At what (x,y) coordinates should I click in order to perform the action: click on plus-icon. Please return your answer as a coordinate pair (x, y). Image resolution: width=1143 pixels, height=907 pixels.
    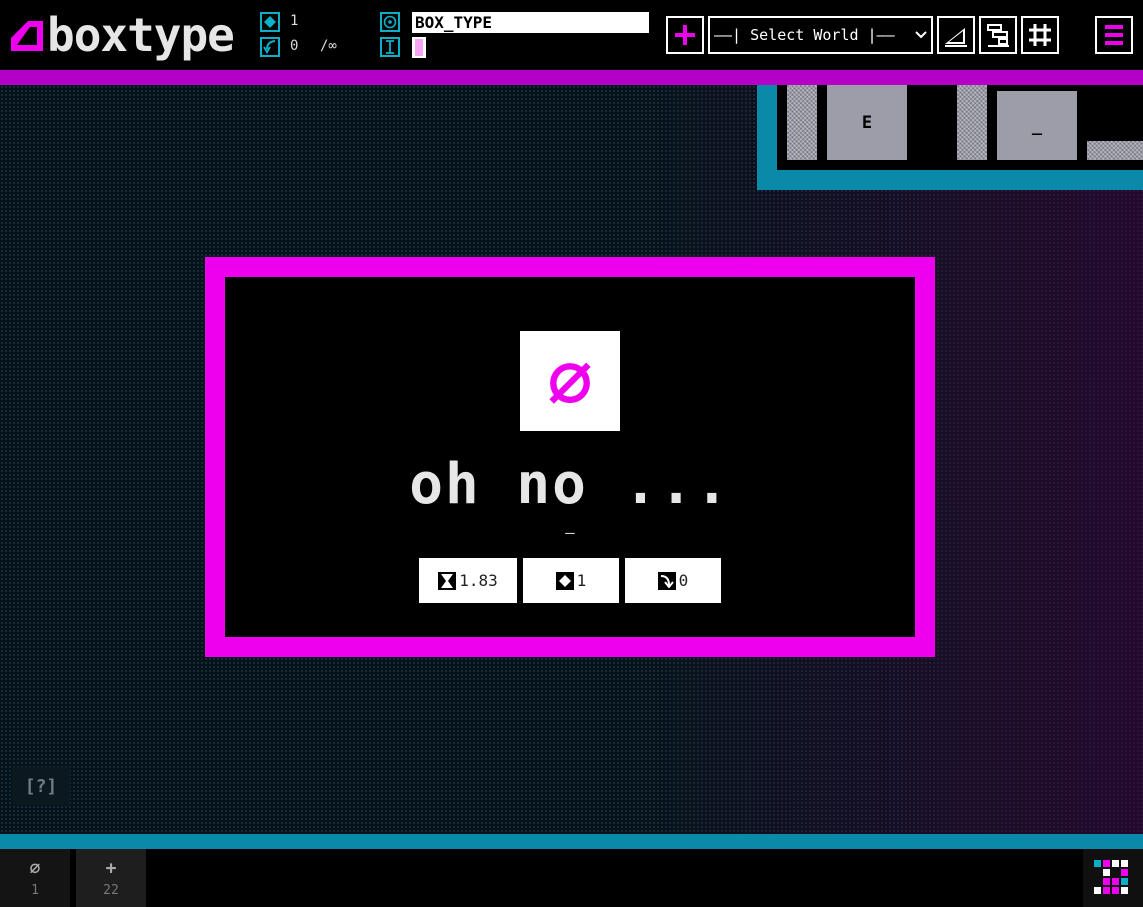
    Looking at the image, I should click on (685, 35).